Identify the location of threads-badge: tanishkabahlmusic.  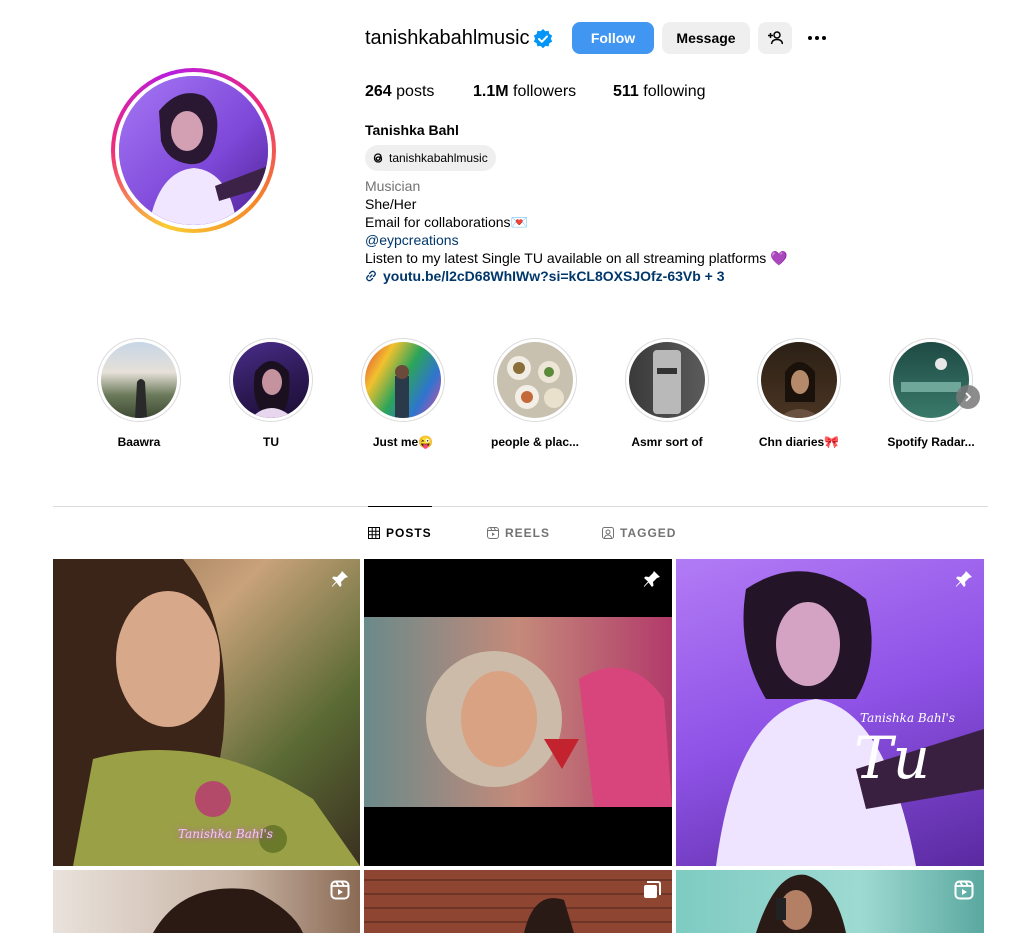
(430, 158).